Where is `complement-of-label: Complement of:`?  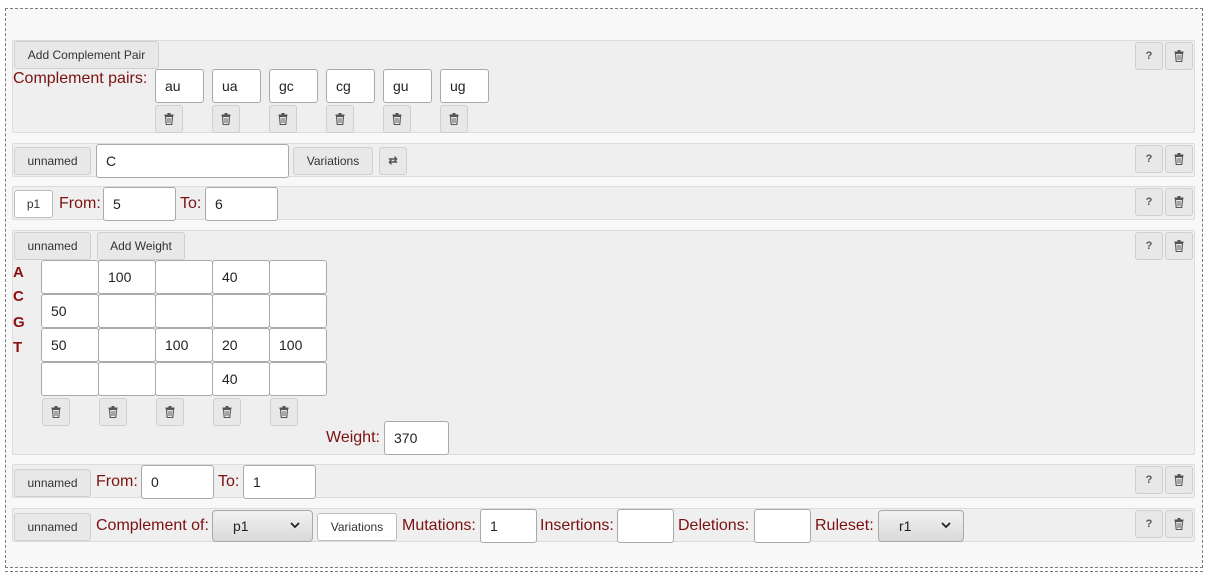 complement-of-label: Complement of: is located at coordinates (152, 525).